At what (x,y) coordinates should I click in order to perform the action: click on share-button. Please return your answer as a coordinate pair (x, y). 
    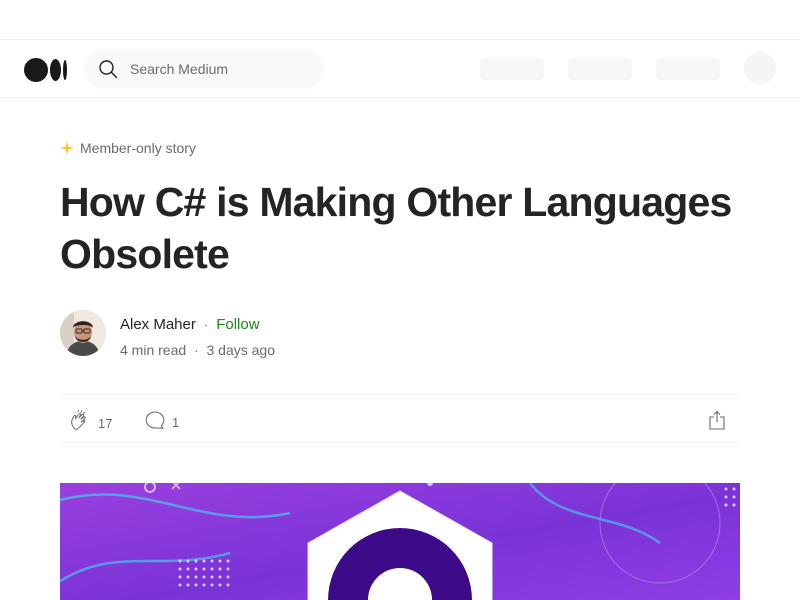
    Looking at the image, I should click on (717, 422).